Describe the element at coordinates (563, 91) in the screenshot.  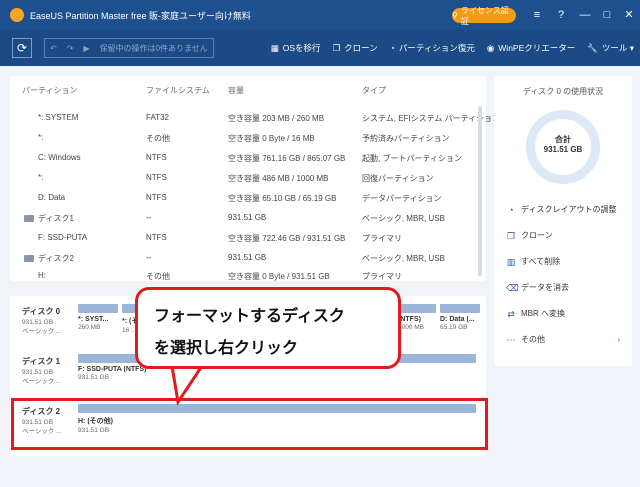
I see `usage-title: ディスク 0 の使用状況` at that location.